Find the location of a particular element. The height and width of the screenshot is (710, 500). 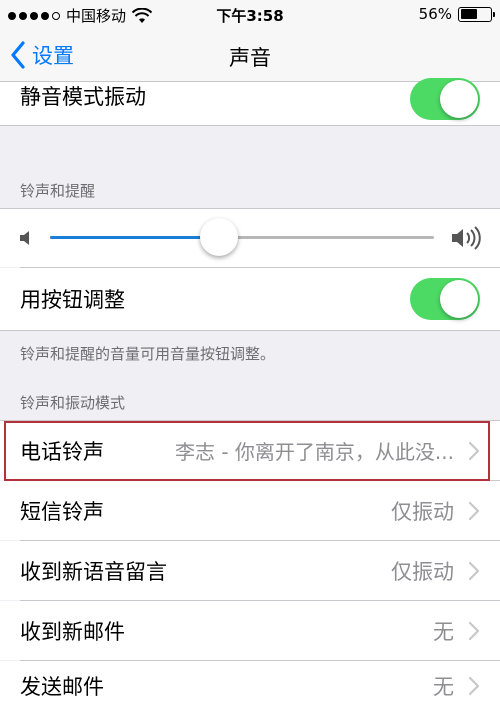

battery-level is located at coordinates (468, 14).